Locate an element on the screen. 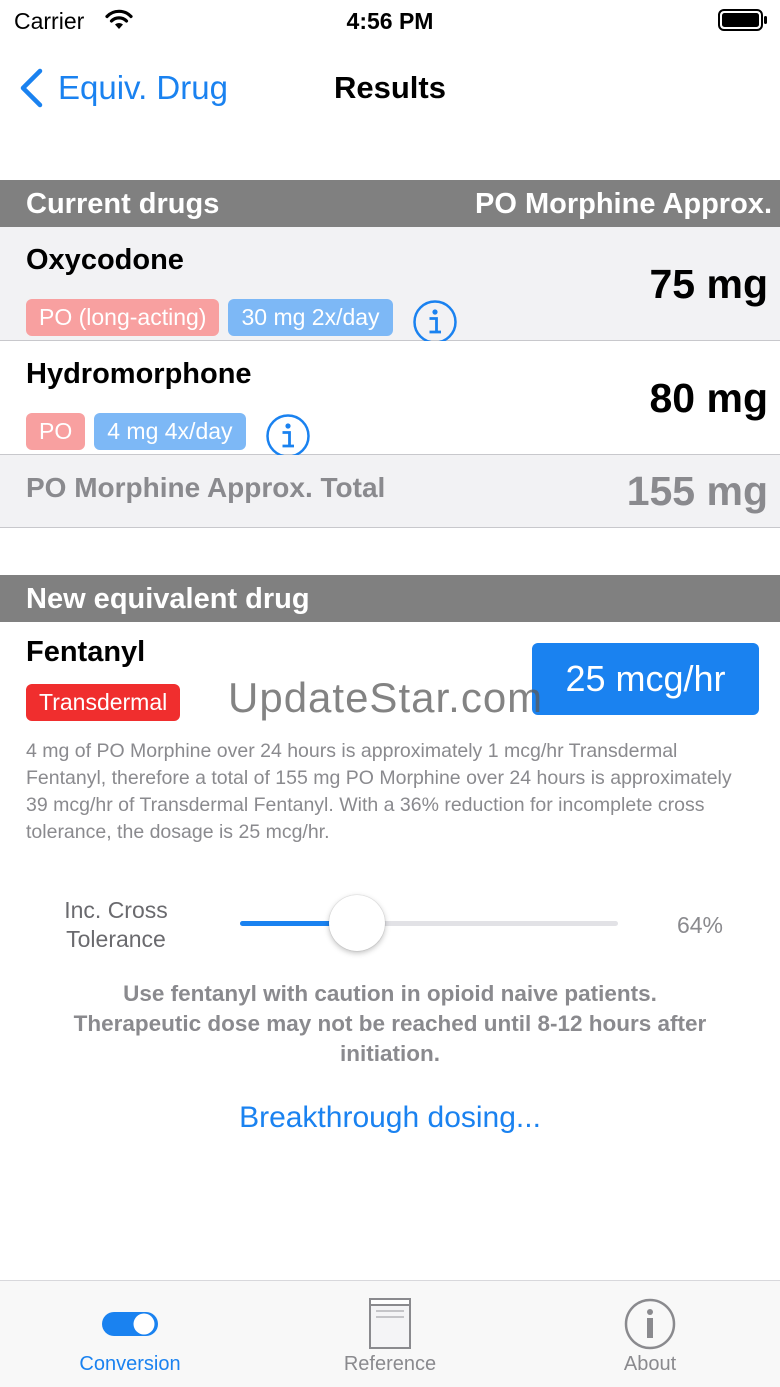 This screenshot has width=780, height=1387. toggle-icon is located at coordinates (130, 1324).